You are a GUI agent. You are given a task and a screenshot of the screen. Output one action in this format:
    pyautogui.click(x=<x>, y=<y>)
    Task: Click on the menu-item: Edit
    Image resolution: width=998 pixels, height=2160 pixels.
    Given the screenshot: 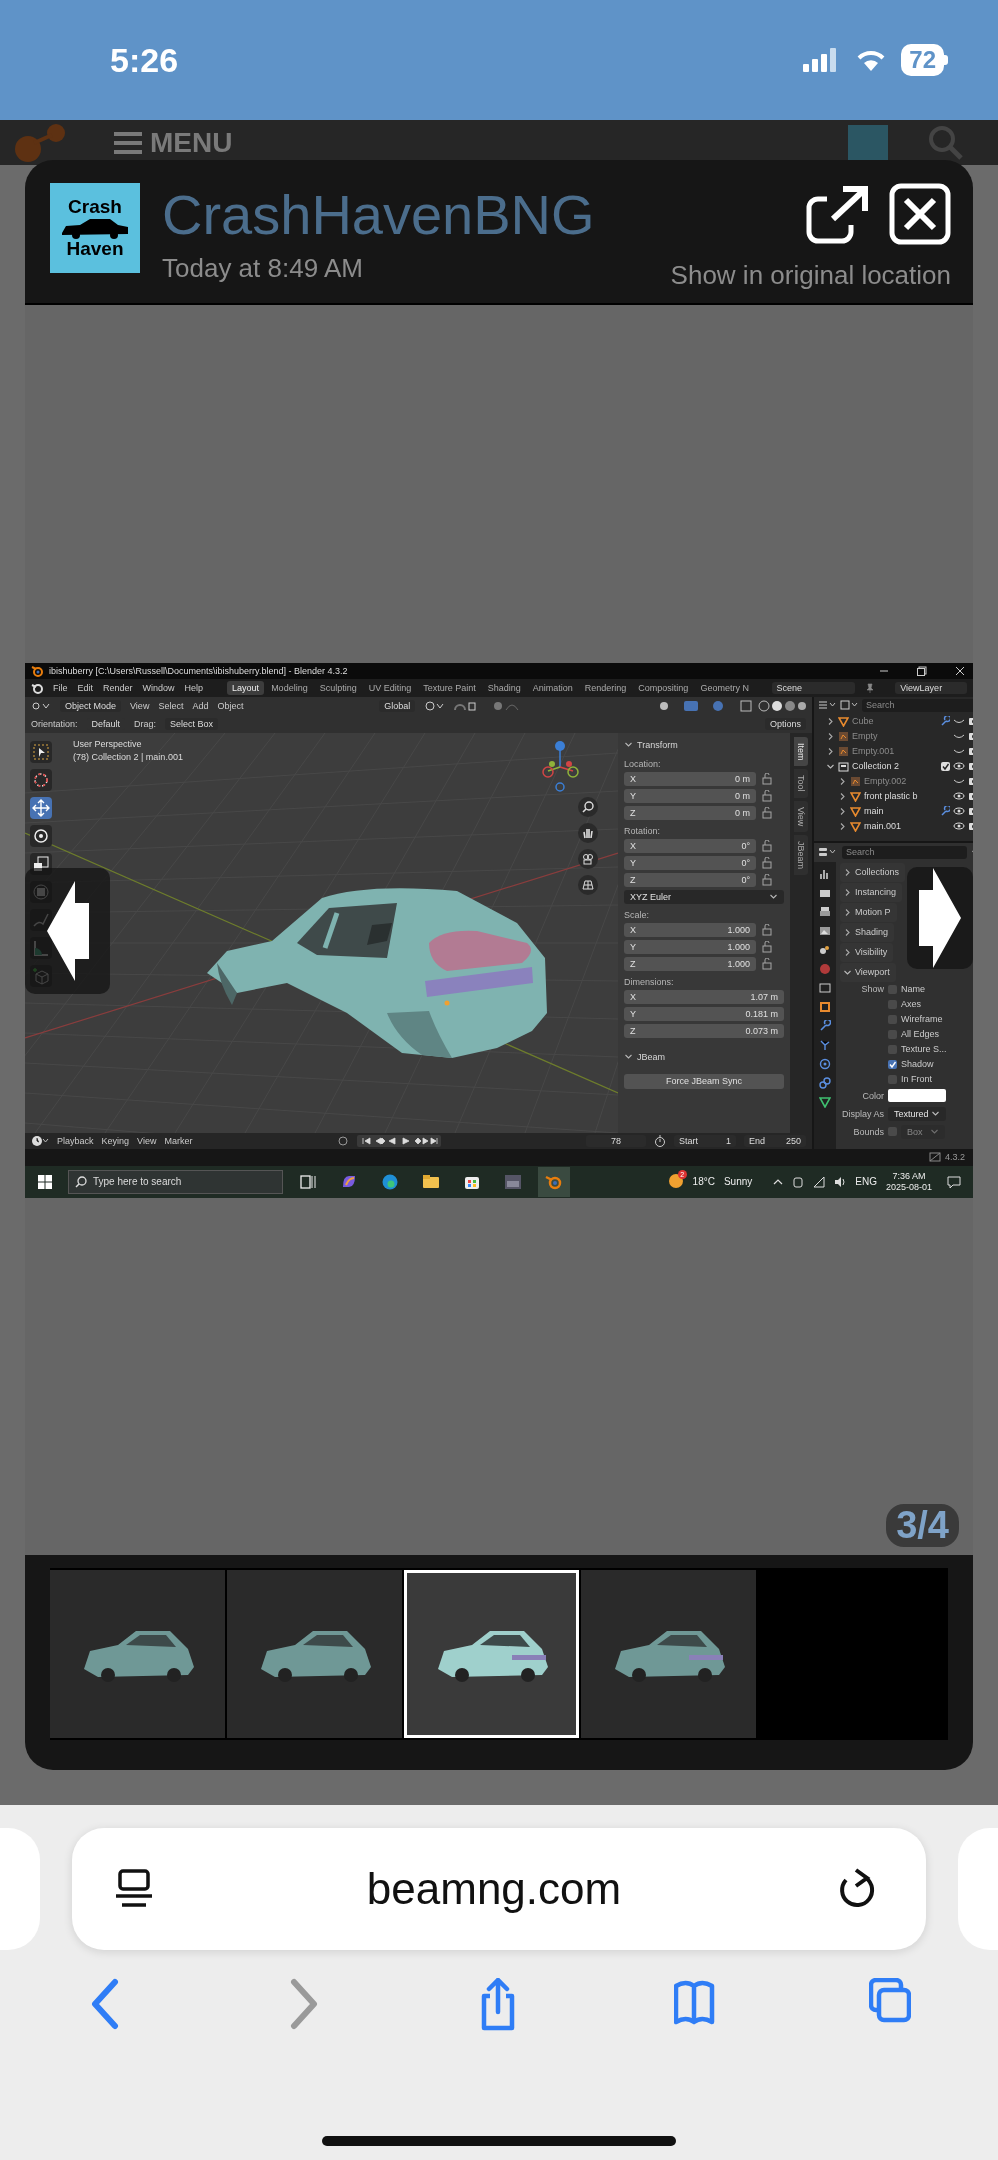 What is the action you would take?
    pyautogui.click(x=85, y=687)
    